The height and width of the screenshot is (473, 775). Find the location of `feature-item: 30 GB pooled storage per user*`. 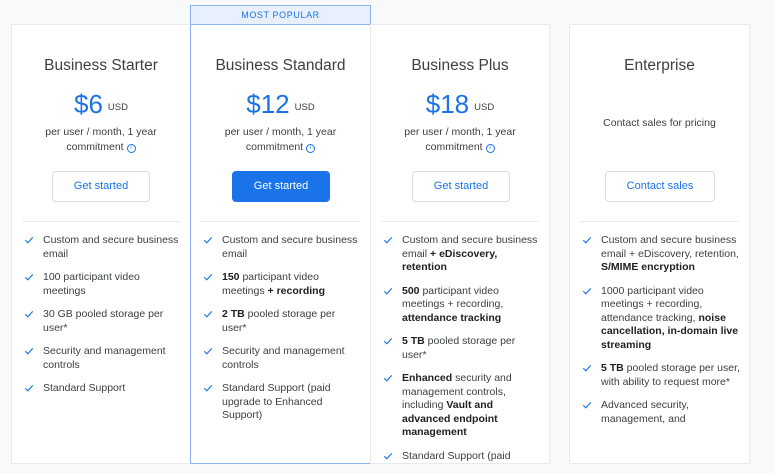

feature-item: 30 GB pooled storage per user* is located at coordinates (103, 321).